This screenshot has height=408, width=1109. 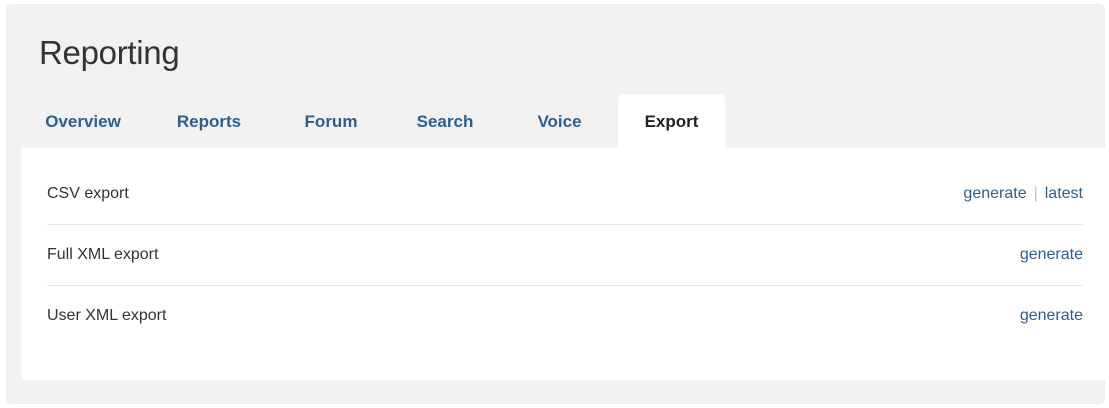 What do you see at coordinates (209, 121) in the screenshot?
I see `tab-reports: Reports` at bounding box center [209, 121].